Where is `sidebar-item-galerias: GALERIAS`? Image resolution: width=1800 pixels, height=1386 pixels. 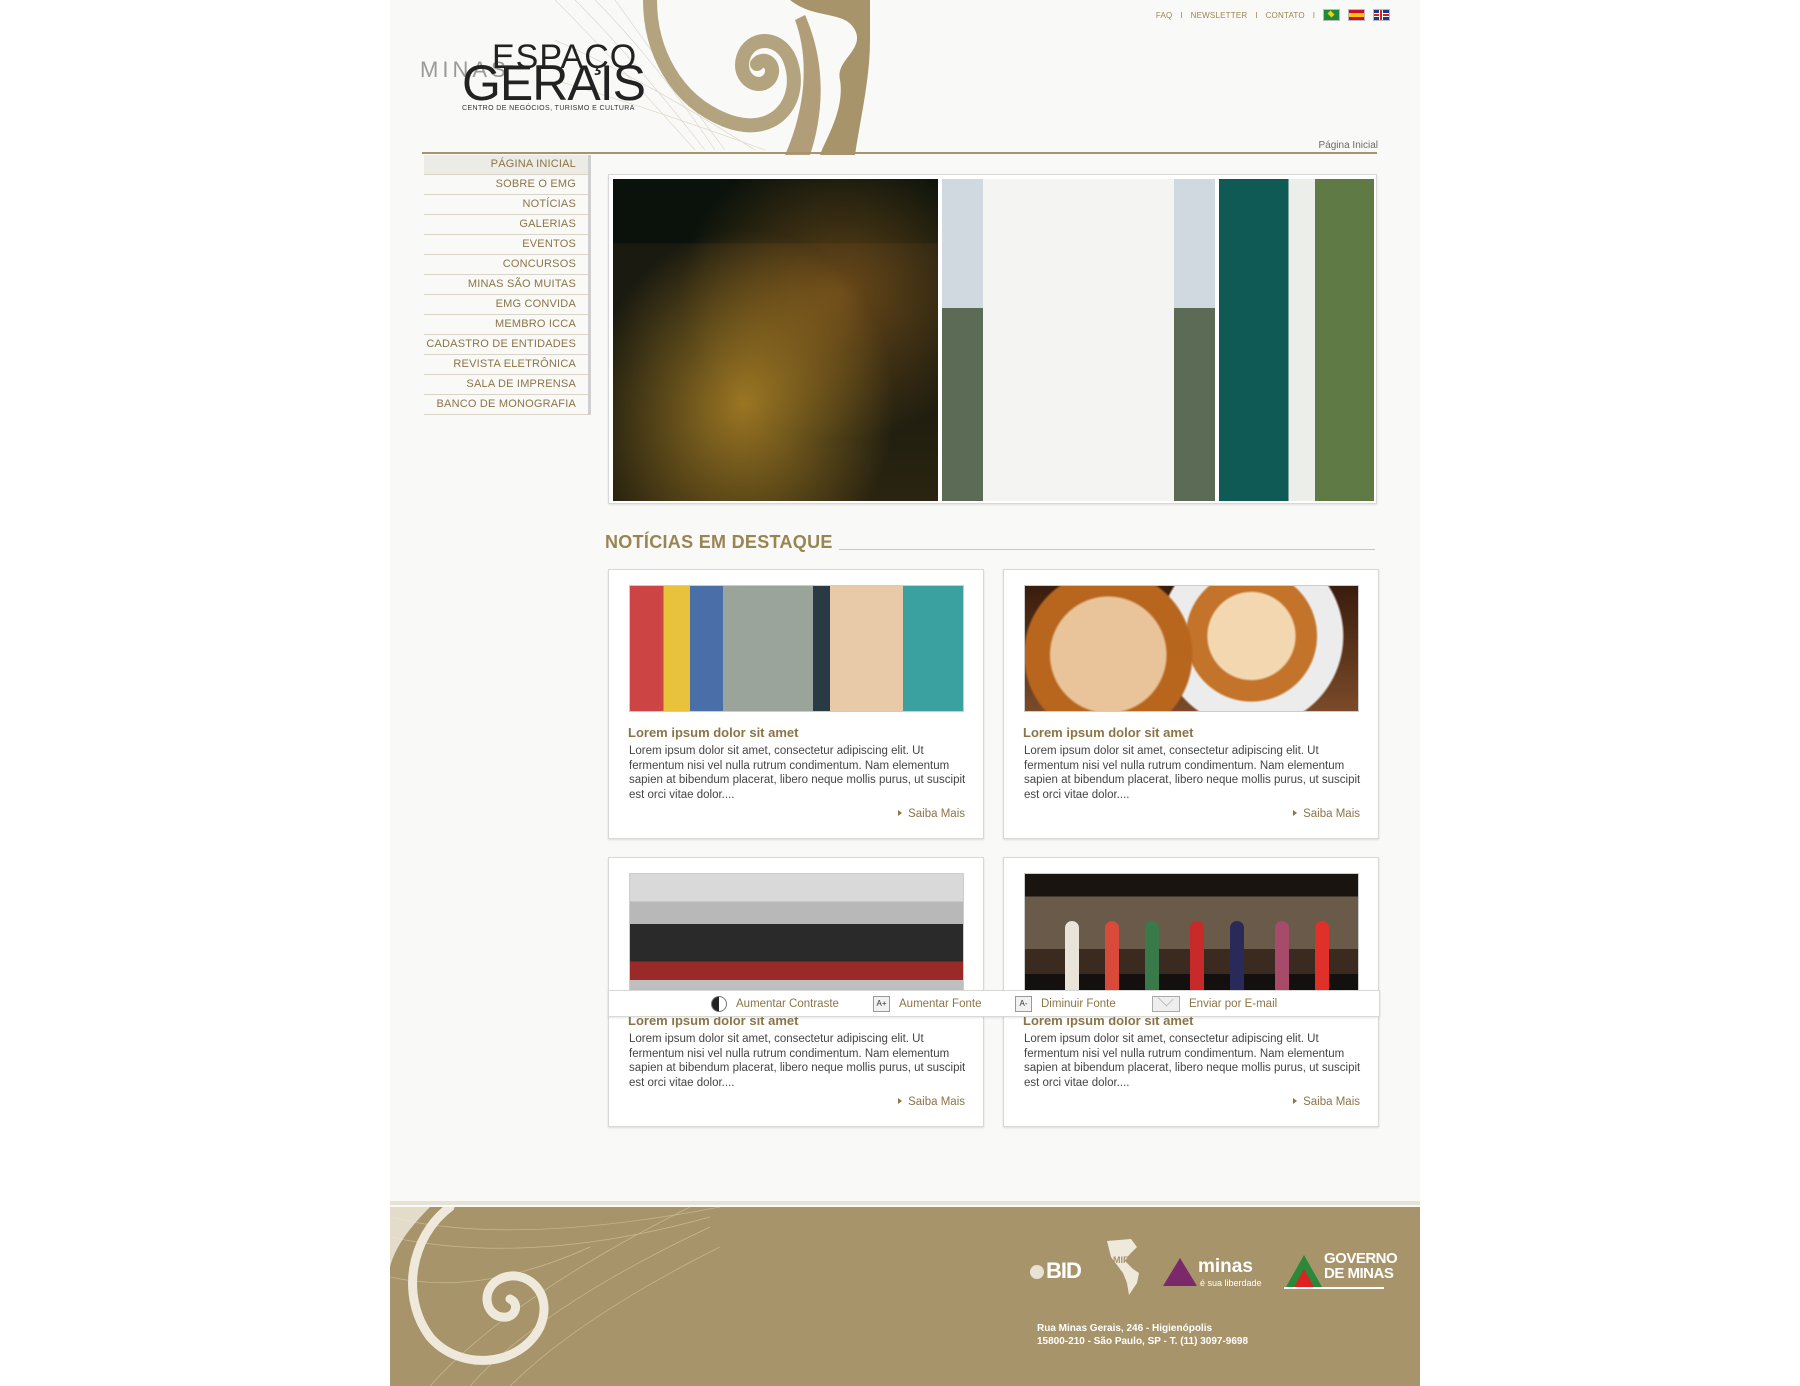 sidebar-item-galerias: GALERIAS is located at coordinates (506, 225).